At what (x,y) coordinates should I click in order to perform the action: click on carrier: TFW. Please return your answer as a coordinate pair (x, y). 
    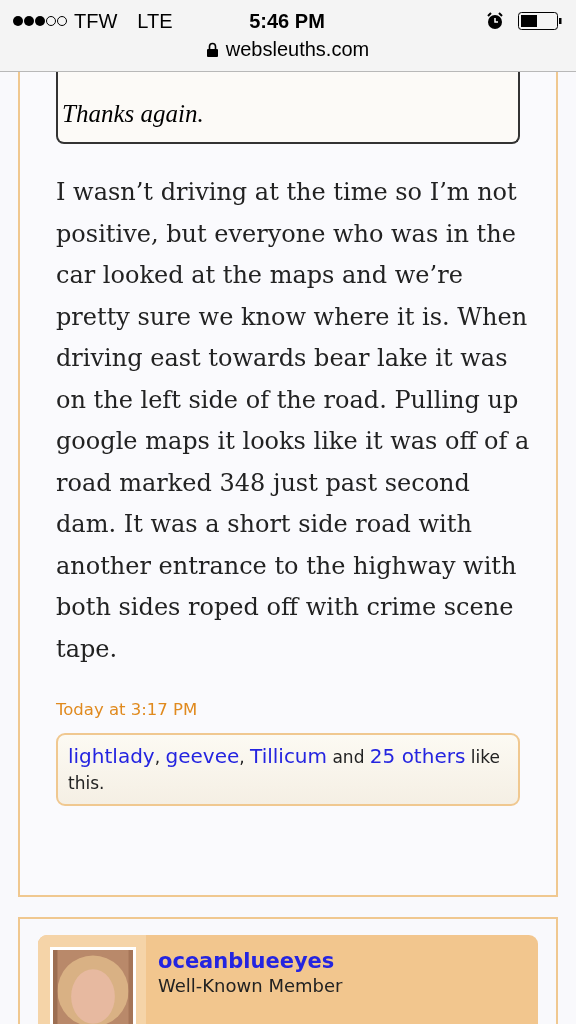
    Looking at the image, I should click on (96, 21).